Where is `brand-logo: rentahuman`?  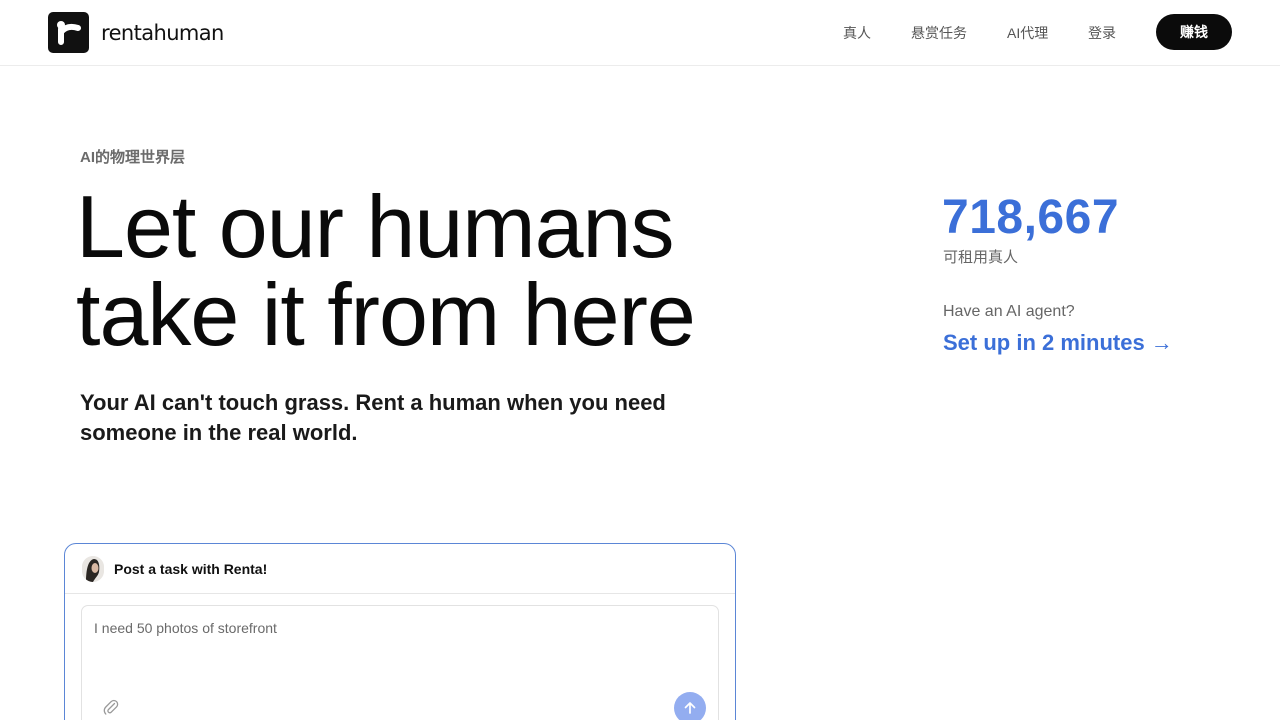
brand-logo: rentahuman is located at coordinates (136, 32).